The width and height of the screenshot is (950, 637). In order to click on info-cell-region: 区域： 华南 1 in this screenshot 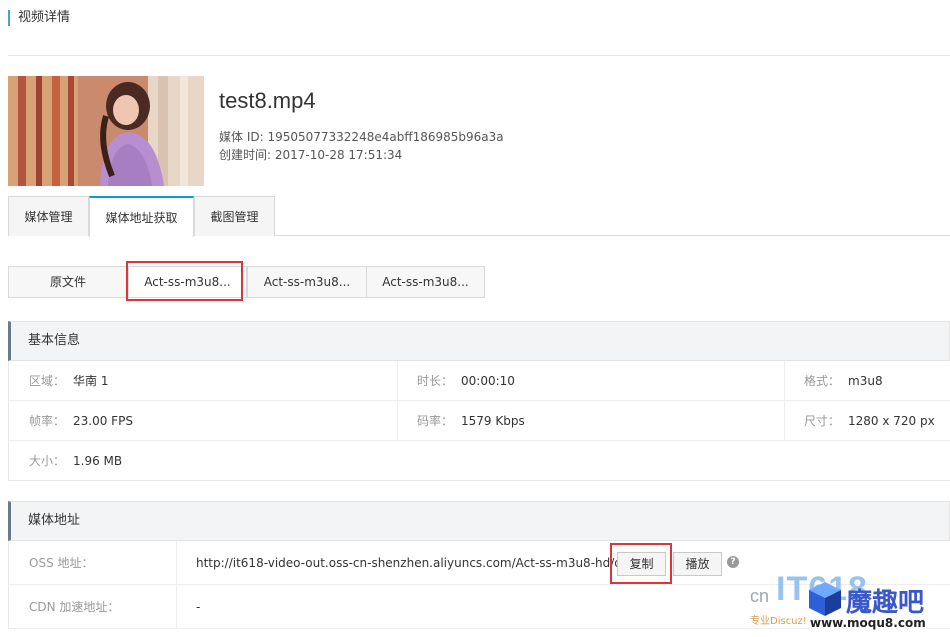, I will do `click(68, 381)`.